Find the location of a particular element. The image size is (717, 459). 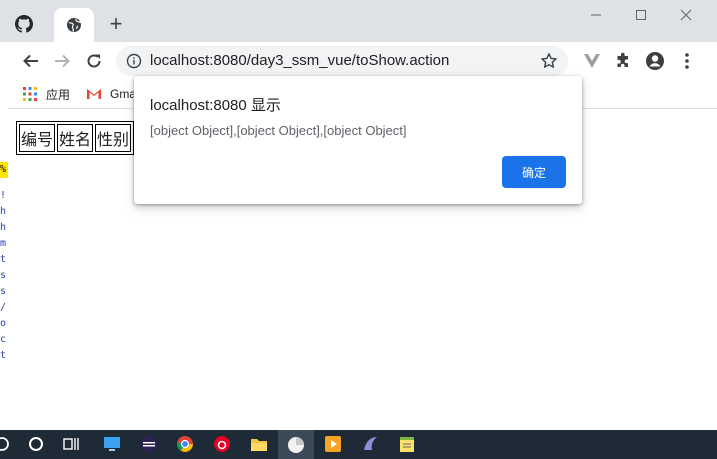

maximize-icon is located at coordinates (641, 15).